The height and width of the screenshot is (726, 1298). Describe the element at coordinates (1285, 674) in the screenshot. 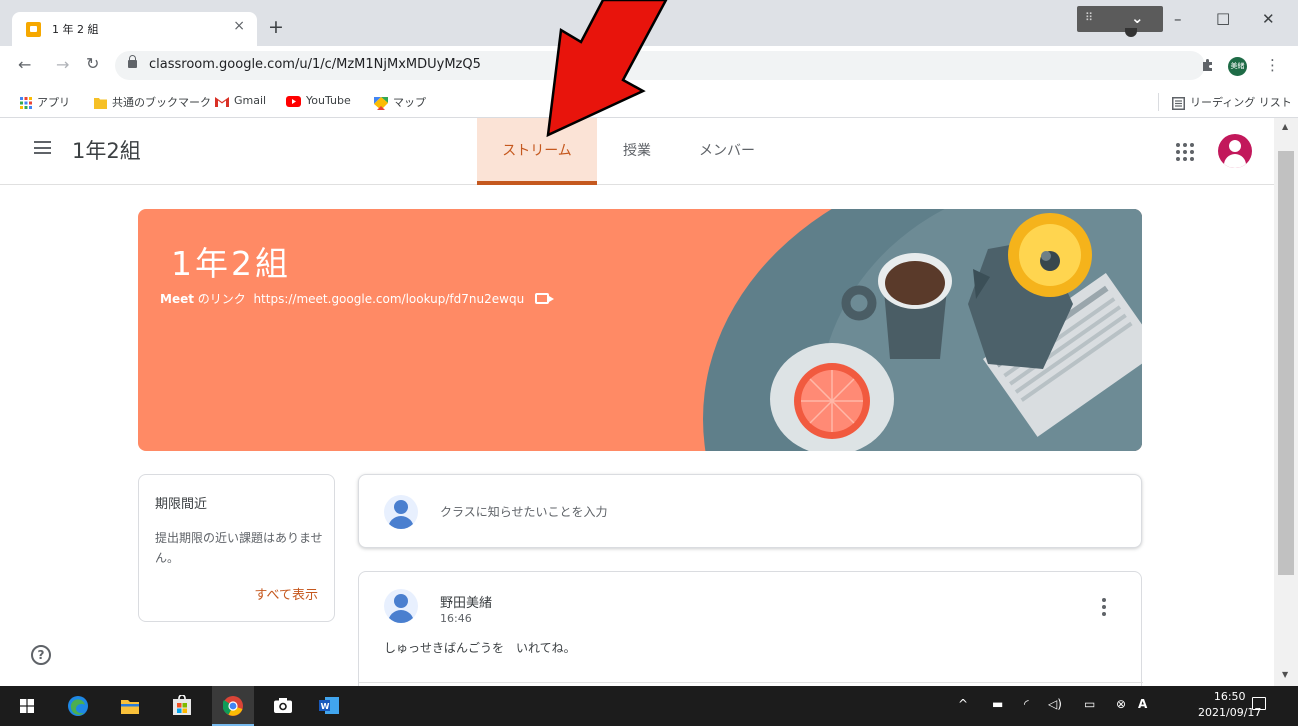

I see `scroll-down-icon: ▼` at that location.